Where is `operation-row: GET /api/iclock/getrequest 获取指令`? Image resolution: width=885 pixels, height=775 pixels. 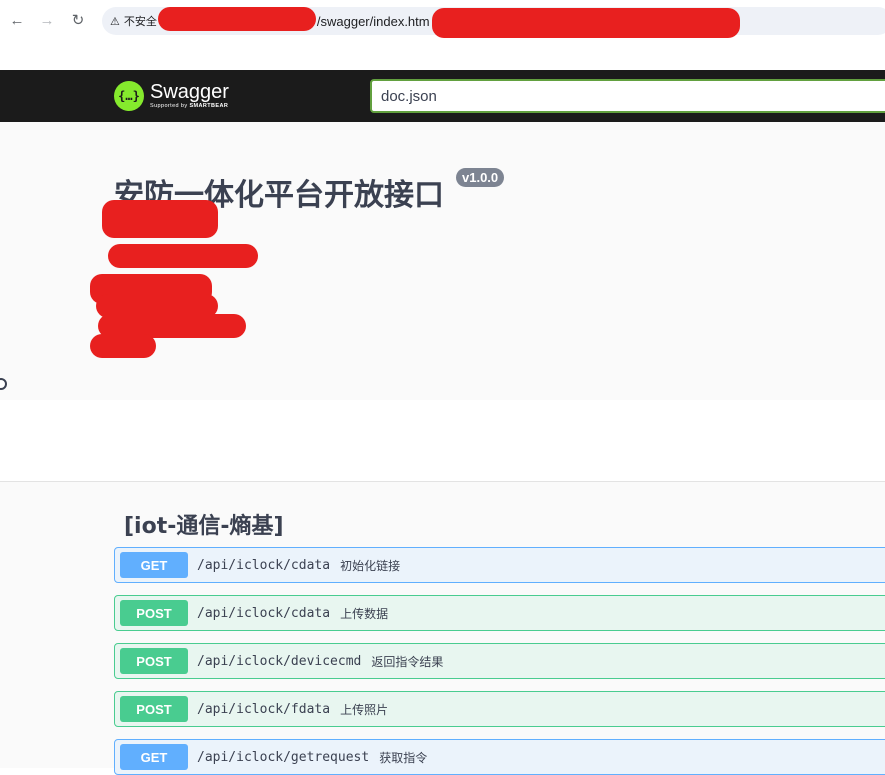 operation-row: GET /api/iclock/getrequest 获取指令 is located at coordinates (499, 757).